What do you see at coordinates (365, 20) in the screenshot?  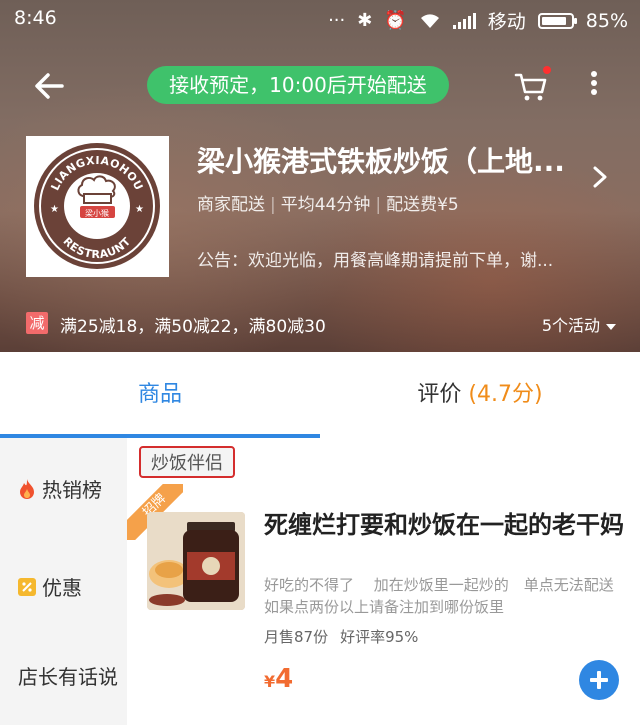 I see `bluetooth-icon: ✱` at bounding box center [365, 20].